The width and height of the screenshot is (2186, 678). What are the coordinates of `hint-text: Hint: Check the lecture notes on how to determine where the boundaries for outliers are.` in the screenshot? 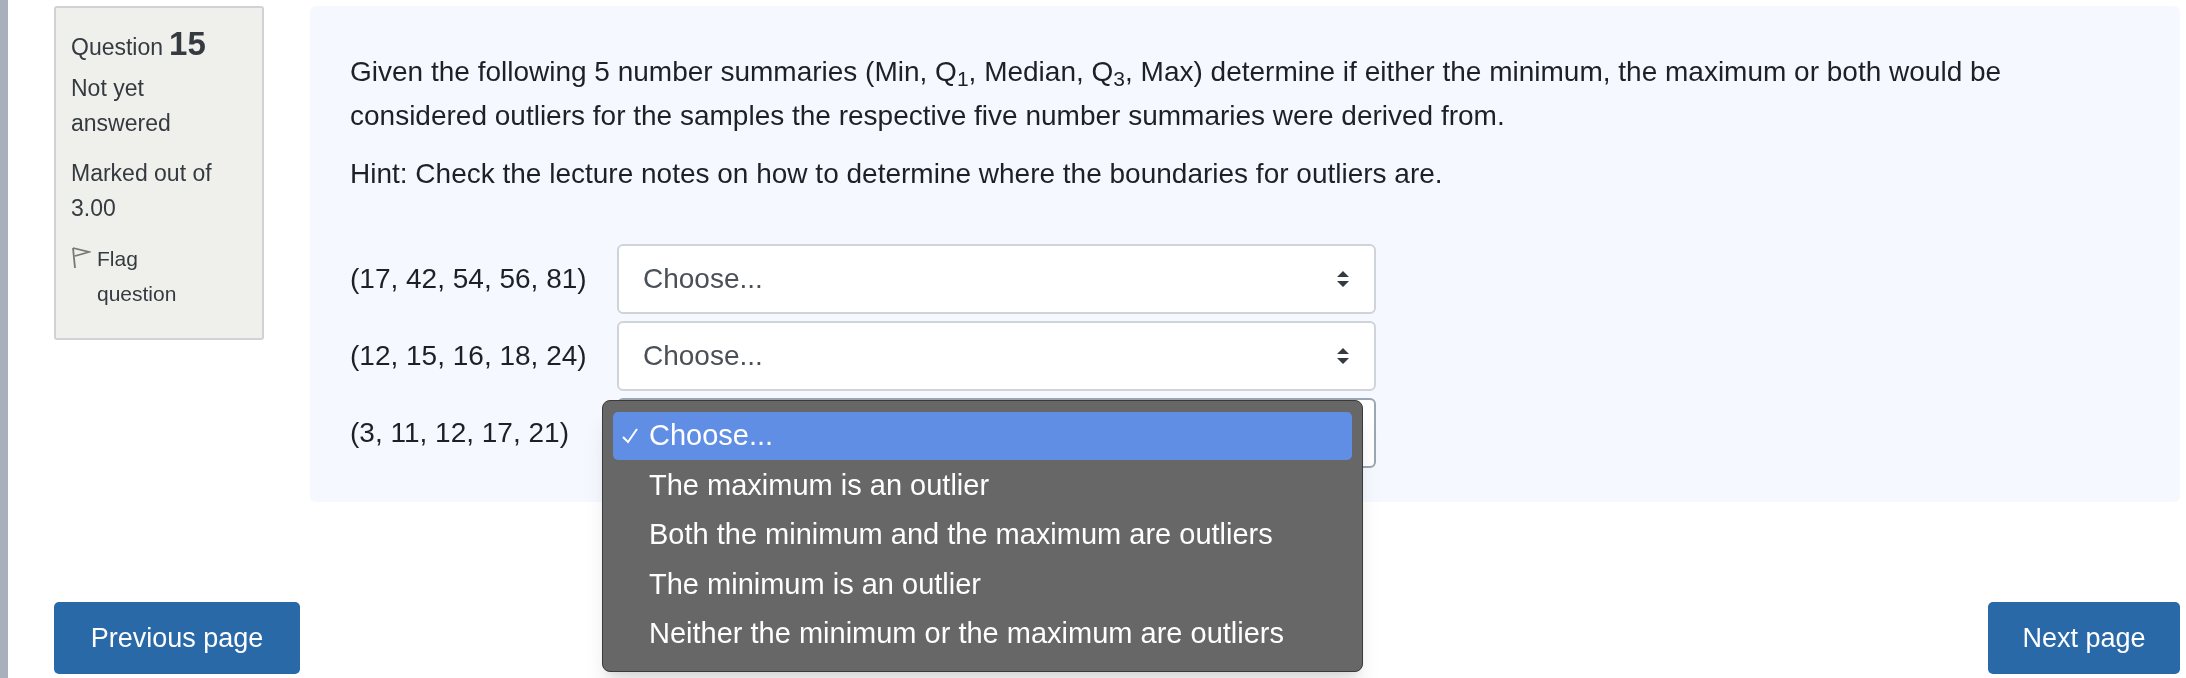 It's located at (897, 174).